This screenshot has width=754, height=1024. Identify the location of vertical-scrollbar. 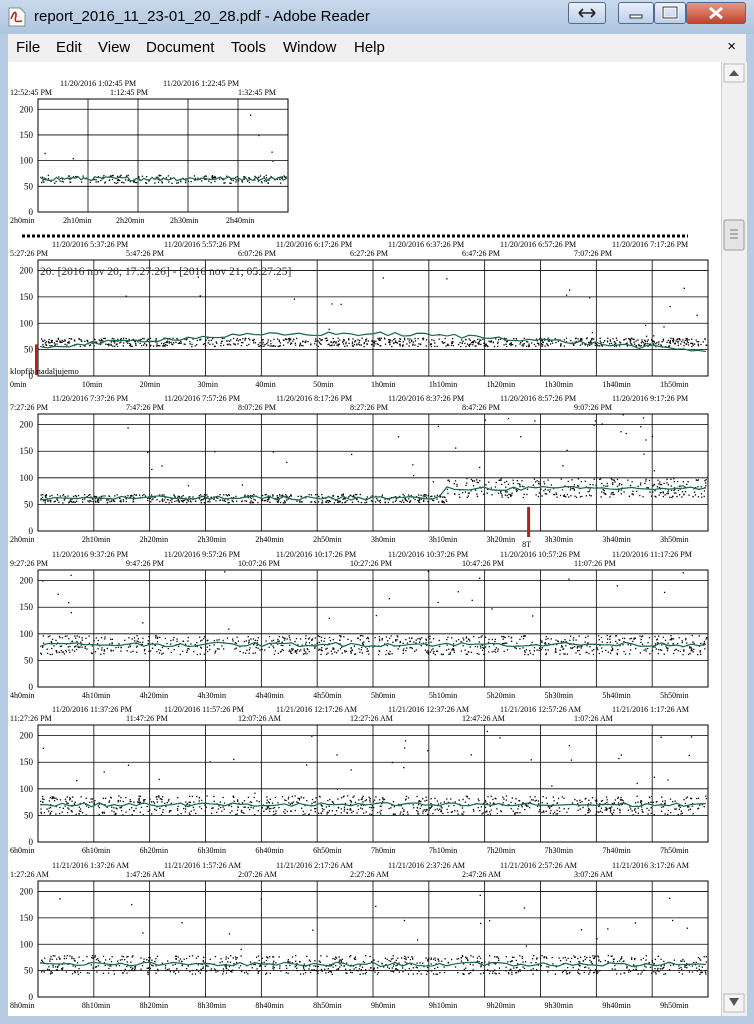
(734, 539).